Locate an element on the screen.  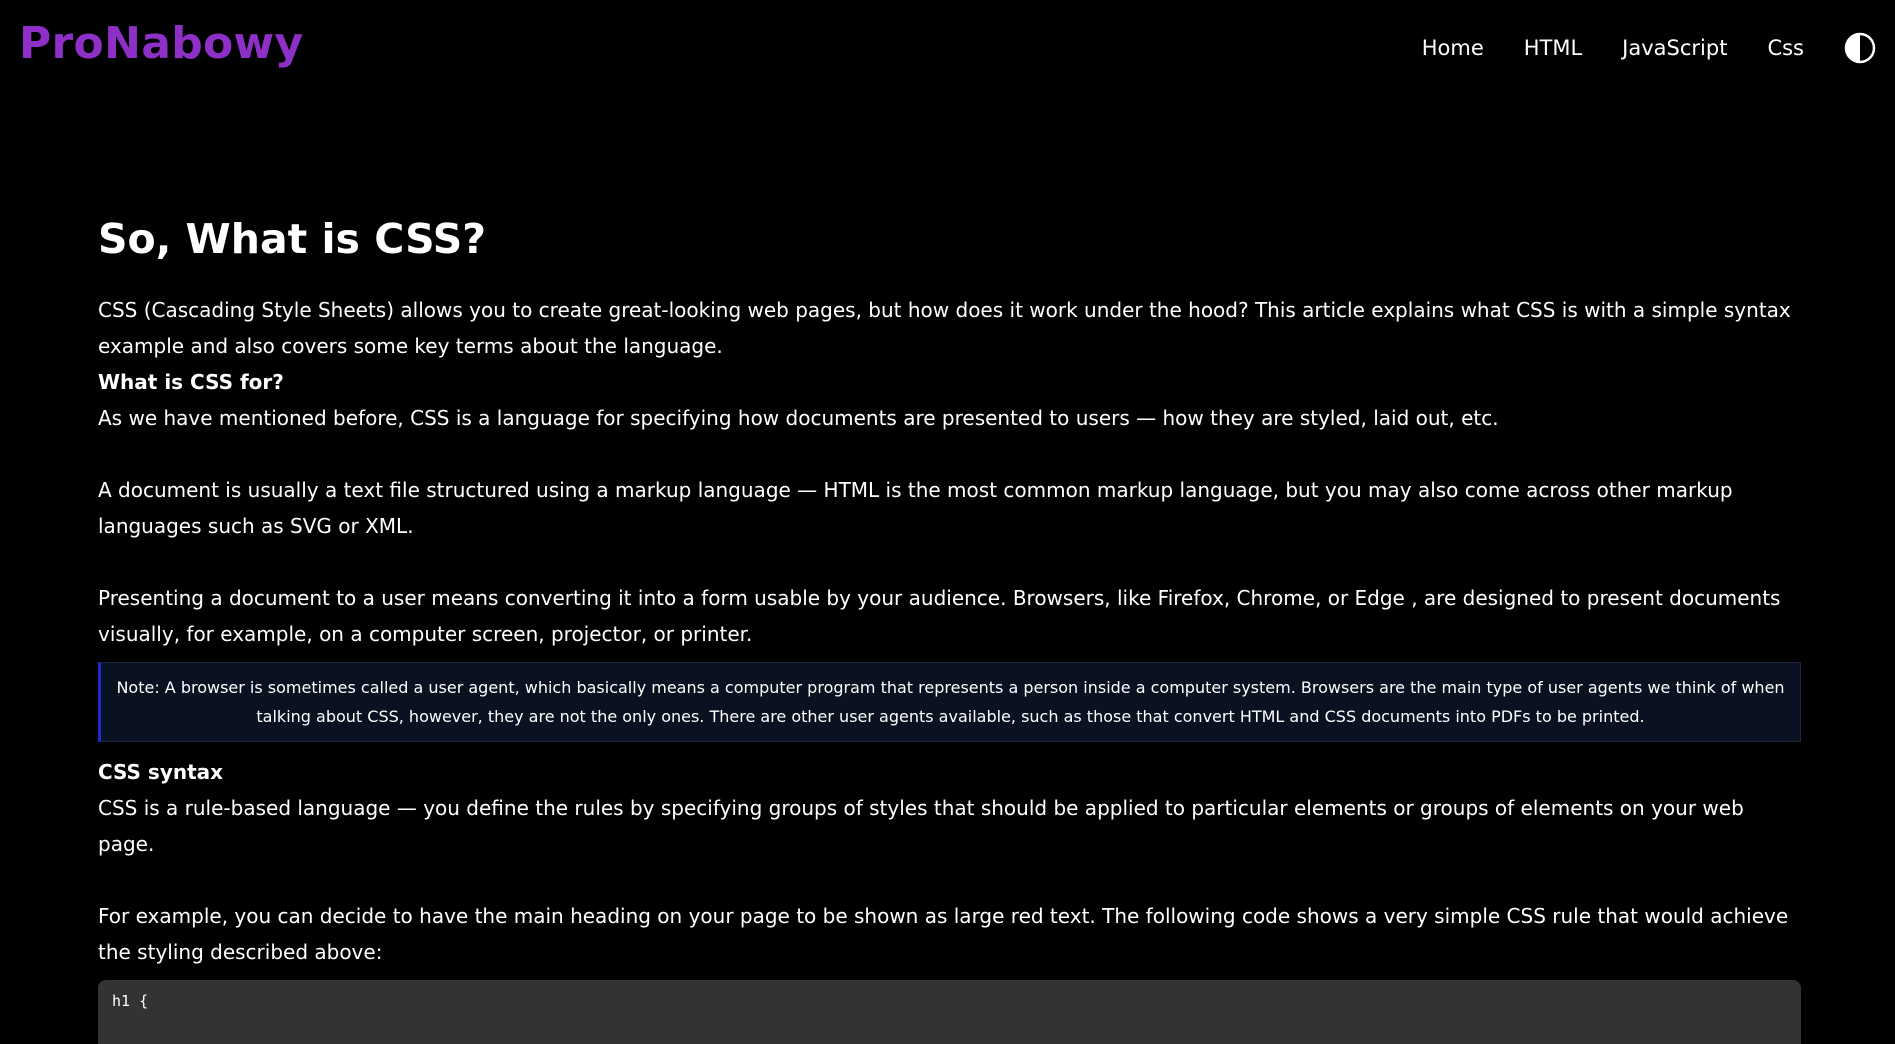
code-line: h1 { is located at coordinates (130, 1001).